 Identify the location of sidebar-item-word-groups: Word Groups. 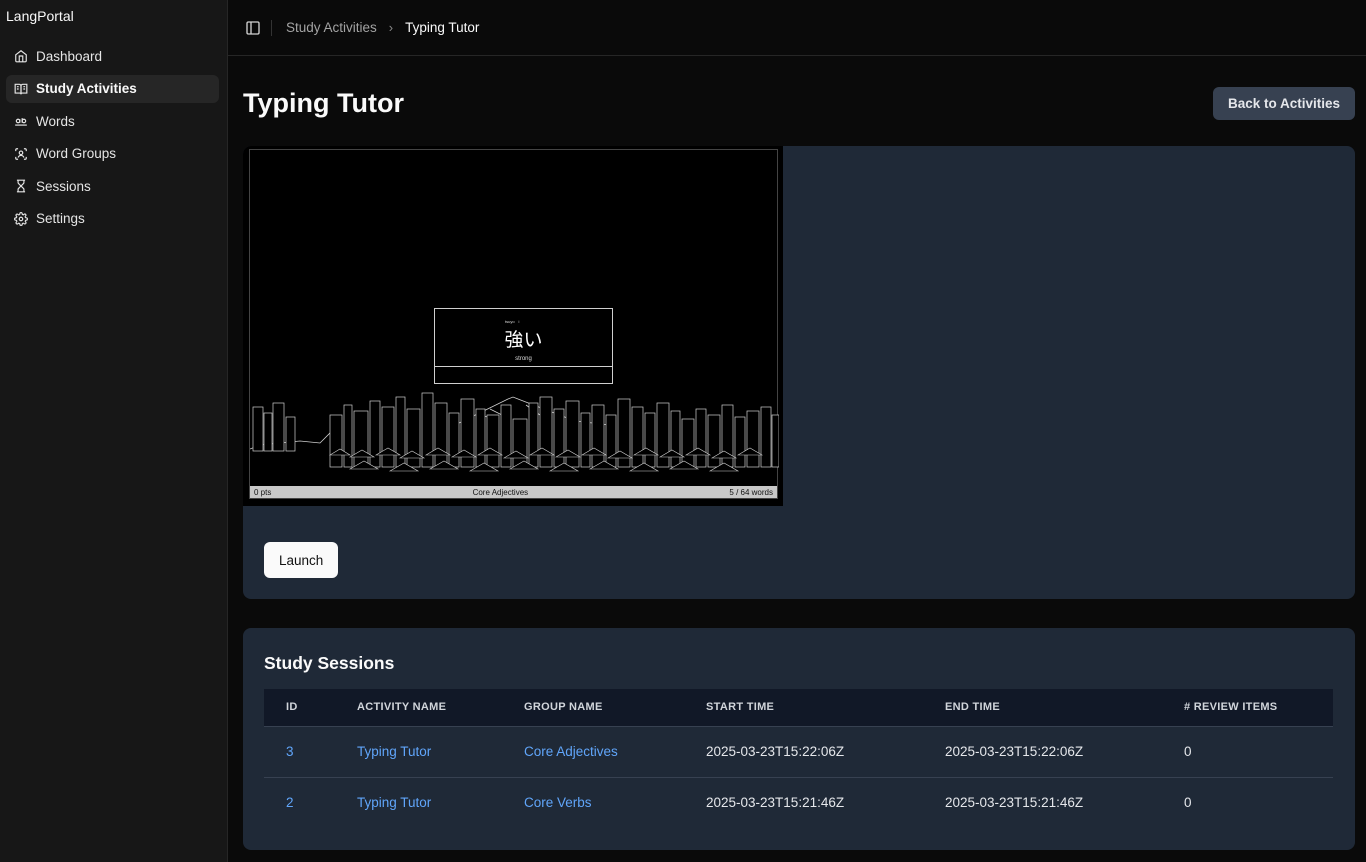
(112, 154).